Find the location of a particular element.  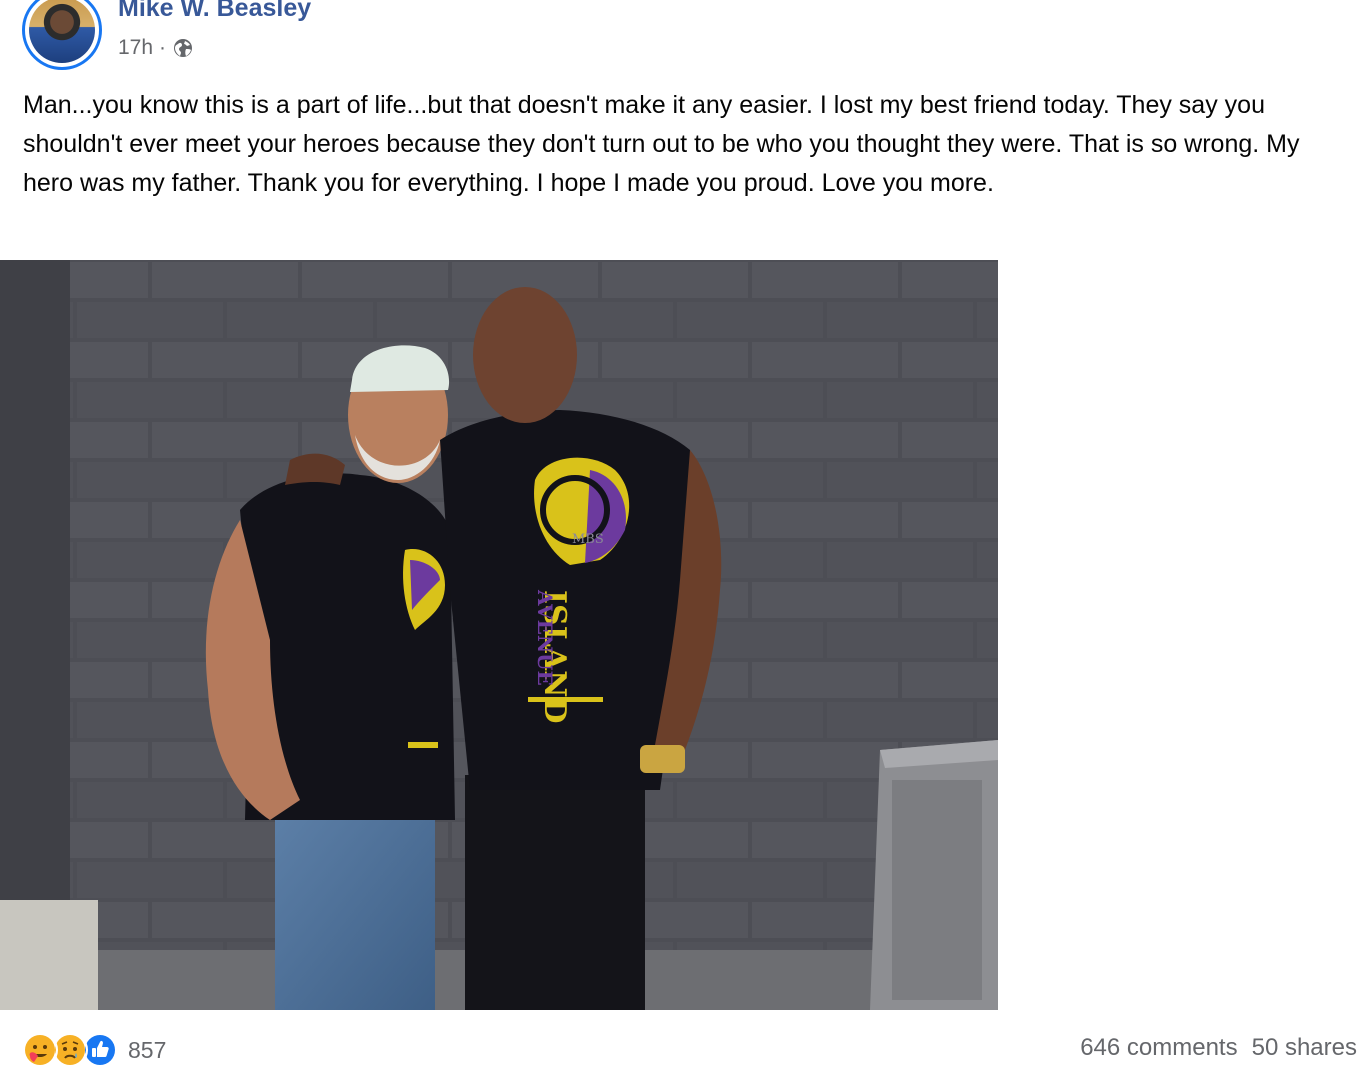

author-name: Mike W. Beasley is located at coordinates (214, 11).